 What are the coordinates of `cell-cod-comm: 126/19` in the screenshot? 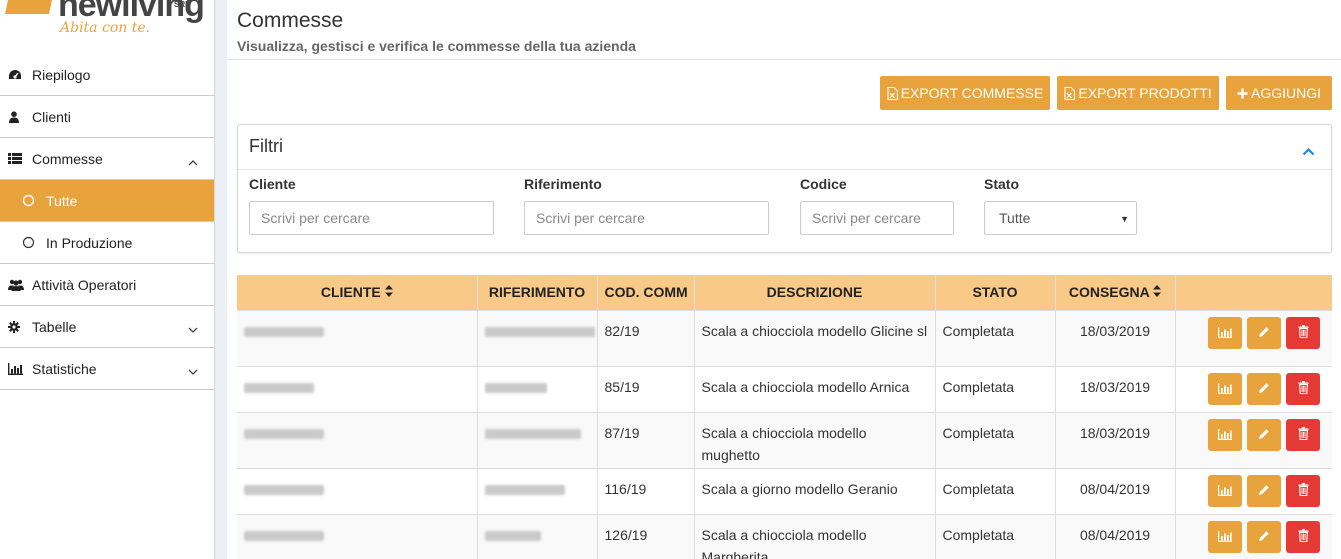 It's located at (646, 536).